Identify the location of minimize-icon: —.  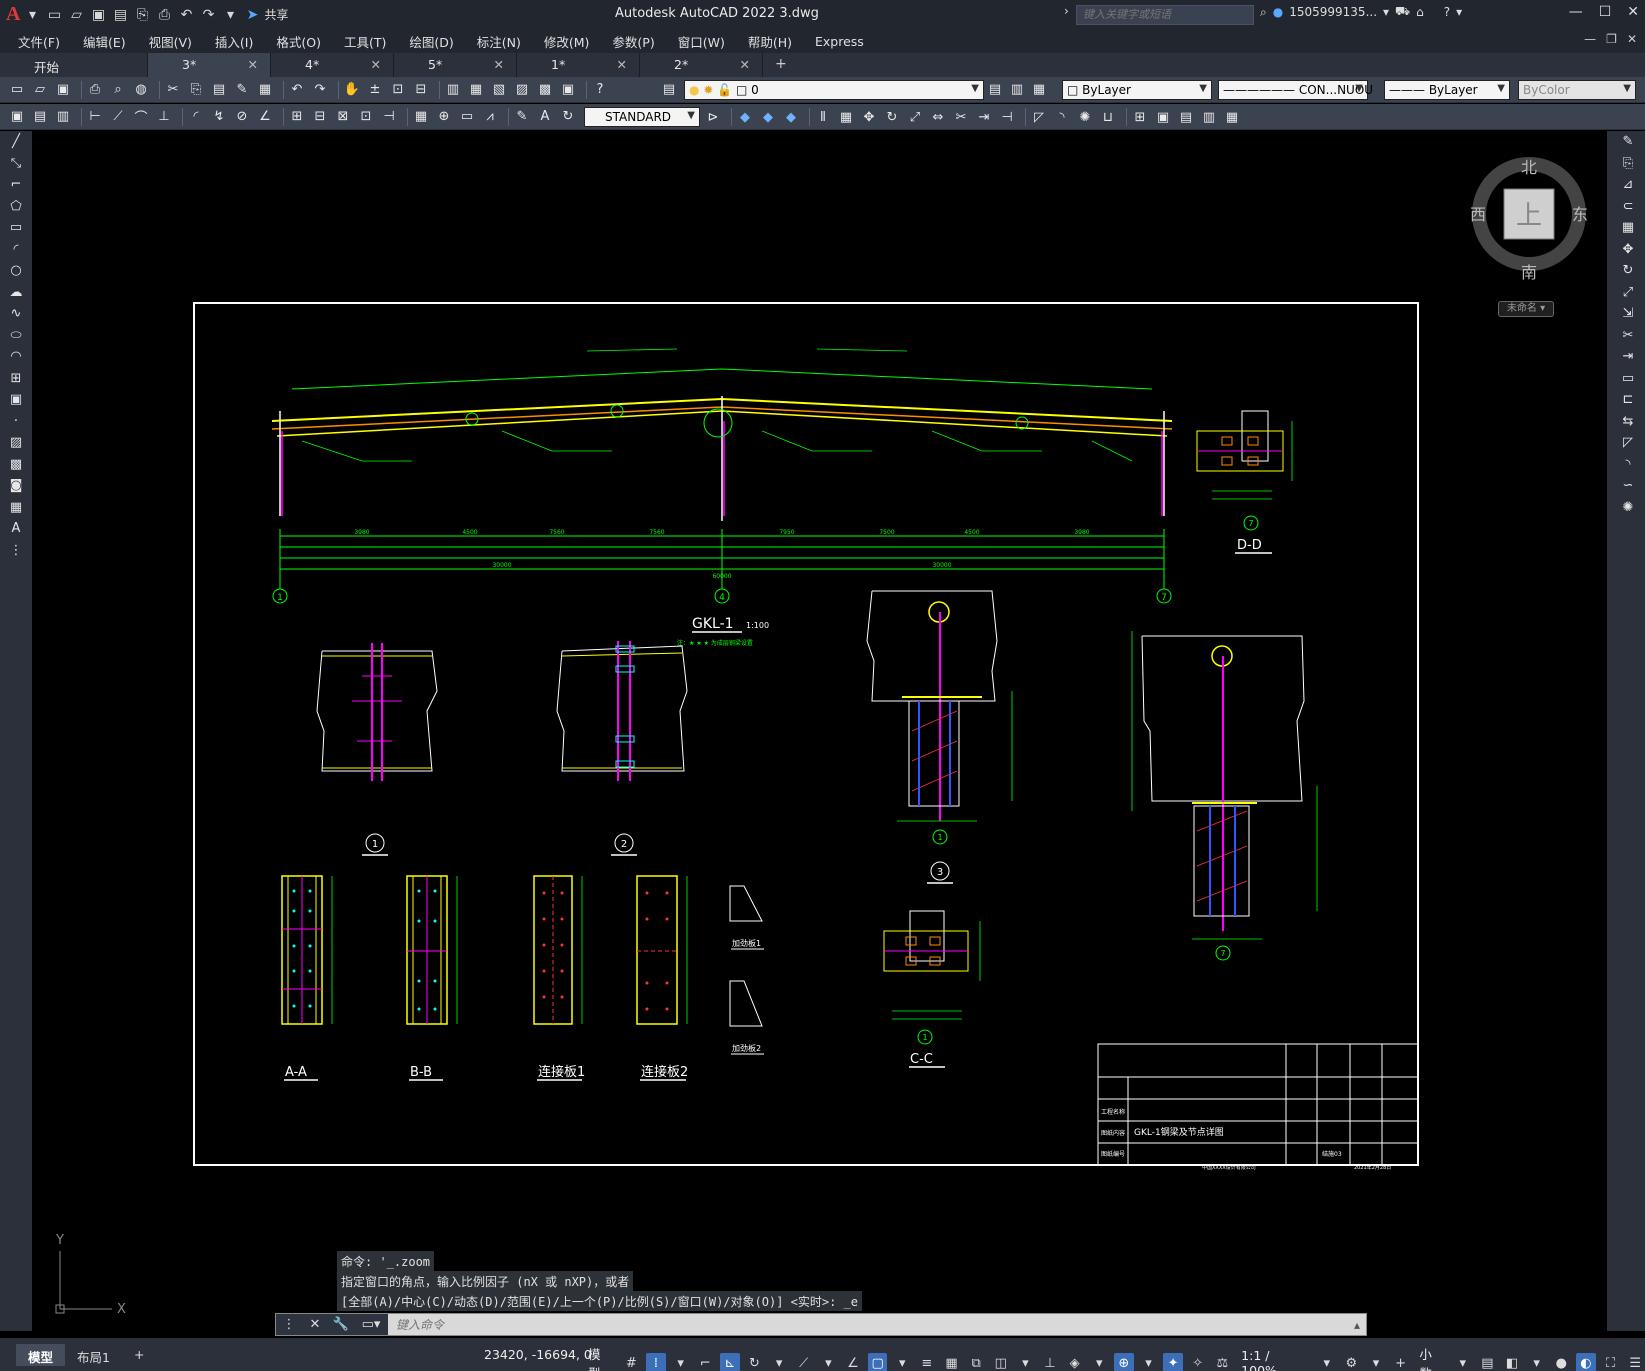
(1576, 12).